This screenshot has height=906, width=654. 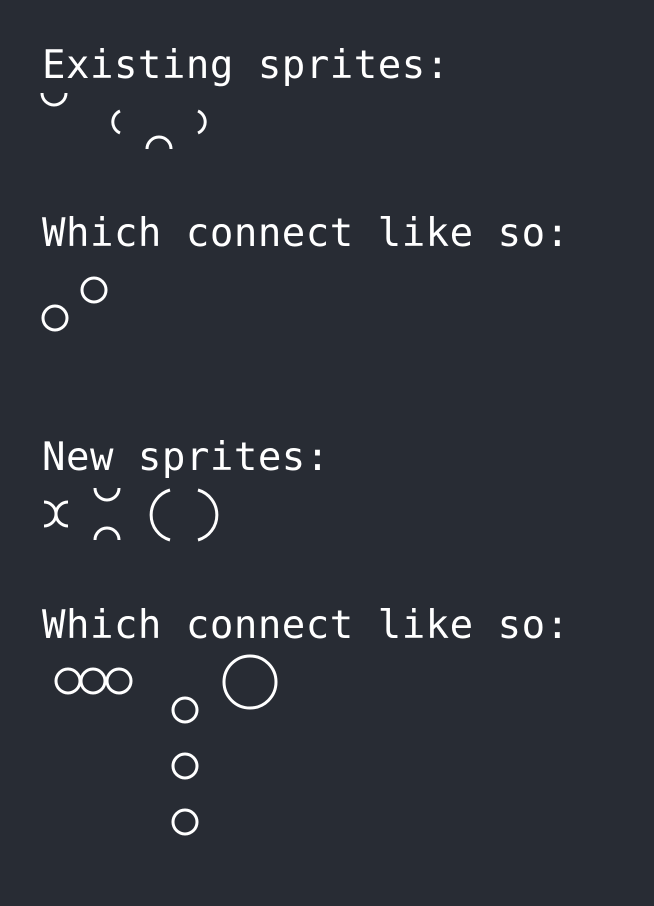 I want to click on new-x-sprite-right, so click(x=61, y=514).